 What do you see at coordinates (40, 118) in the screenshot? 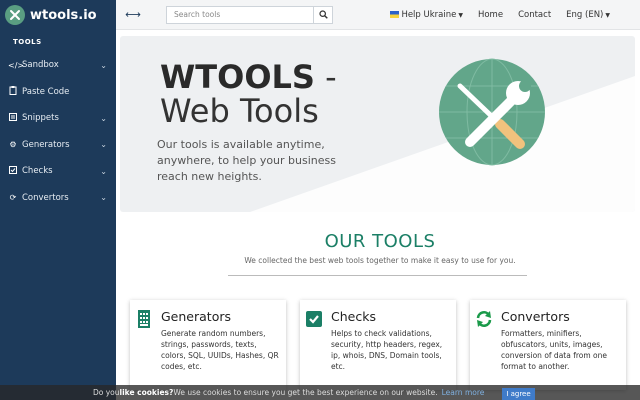
I see `sidebar-item-label: Snippets` at bounding box center [40, 118].